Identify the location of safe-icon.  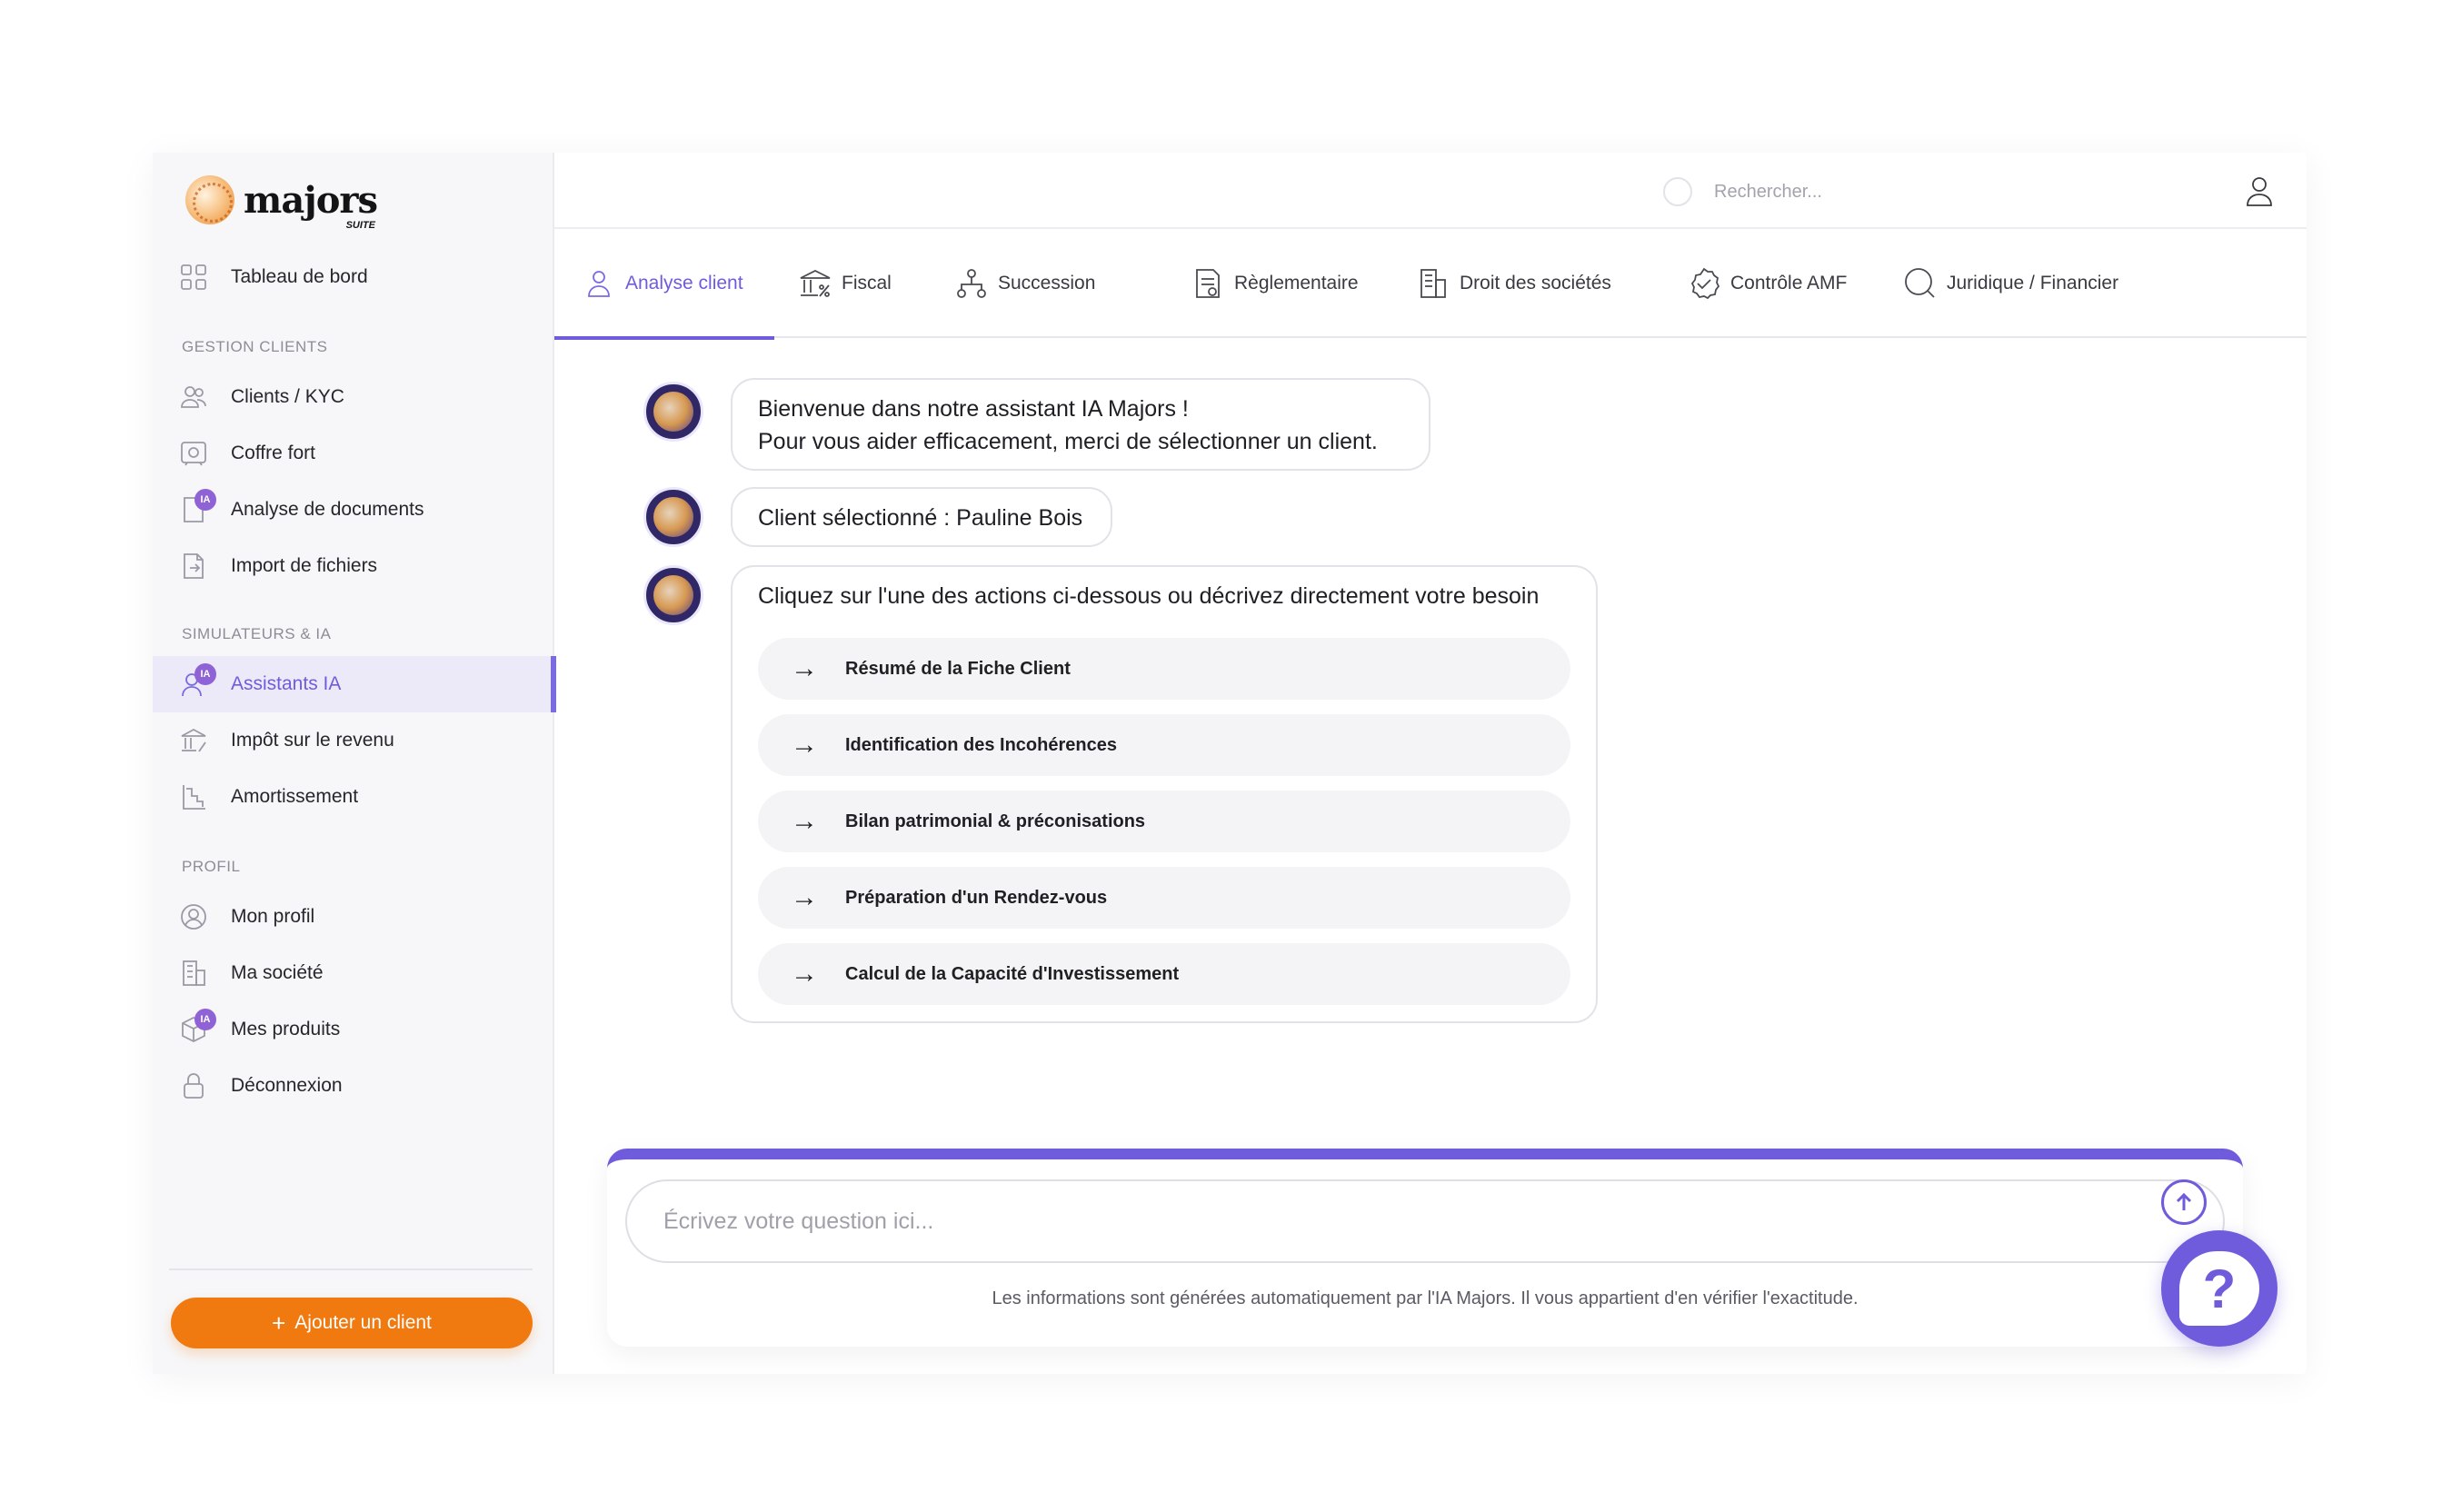
(193, 453).